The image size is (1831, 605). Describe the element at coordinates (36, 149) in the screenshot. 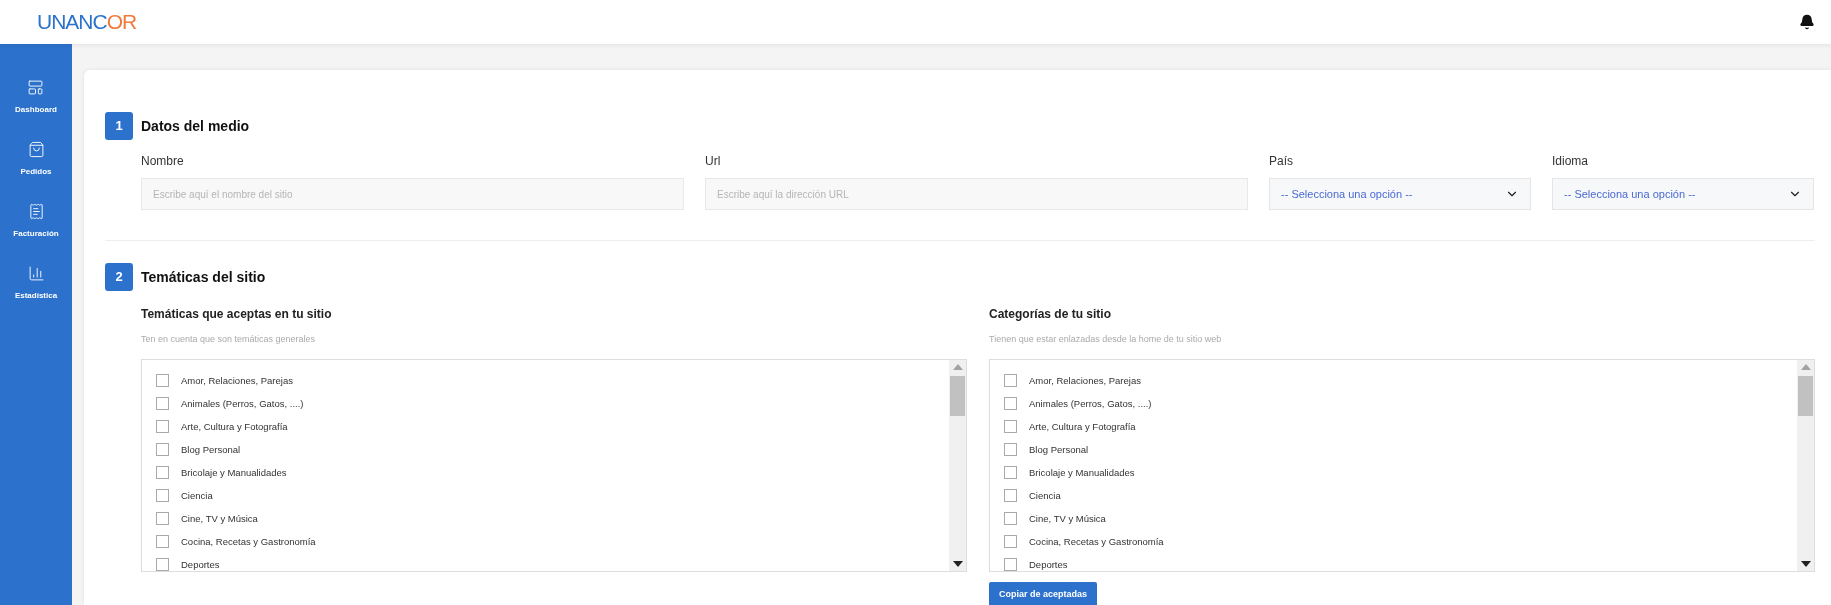

I see `bag-icon` at that location.